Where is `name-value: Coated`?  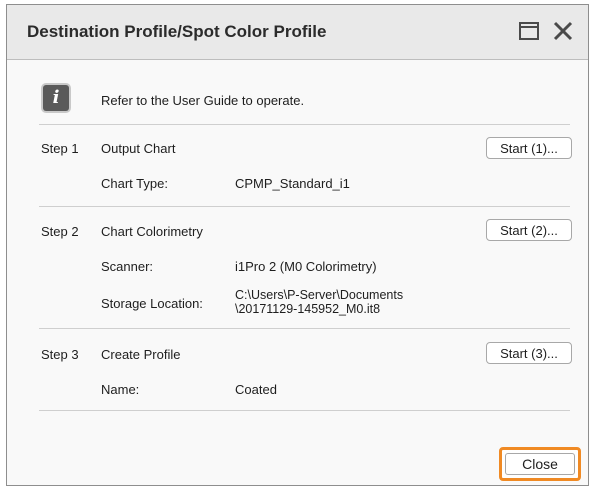
name-value: Coated is located at coordinates (256, 389).